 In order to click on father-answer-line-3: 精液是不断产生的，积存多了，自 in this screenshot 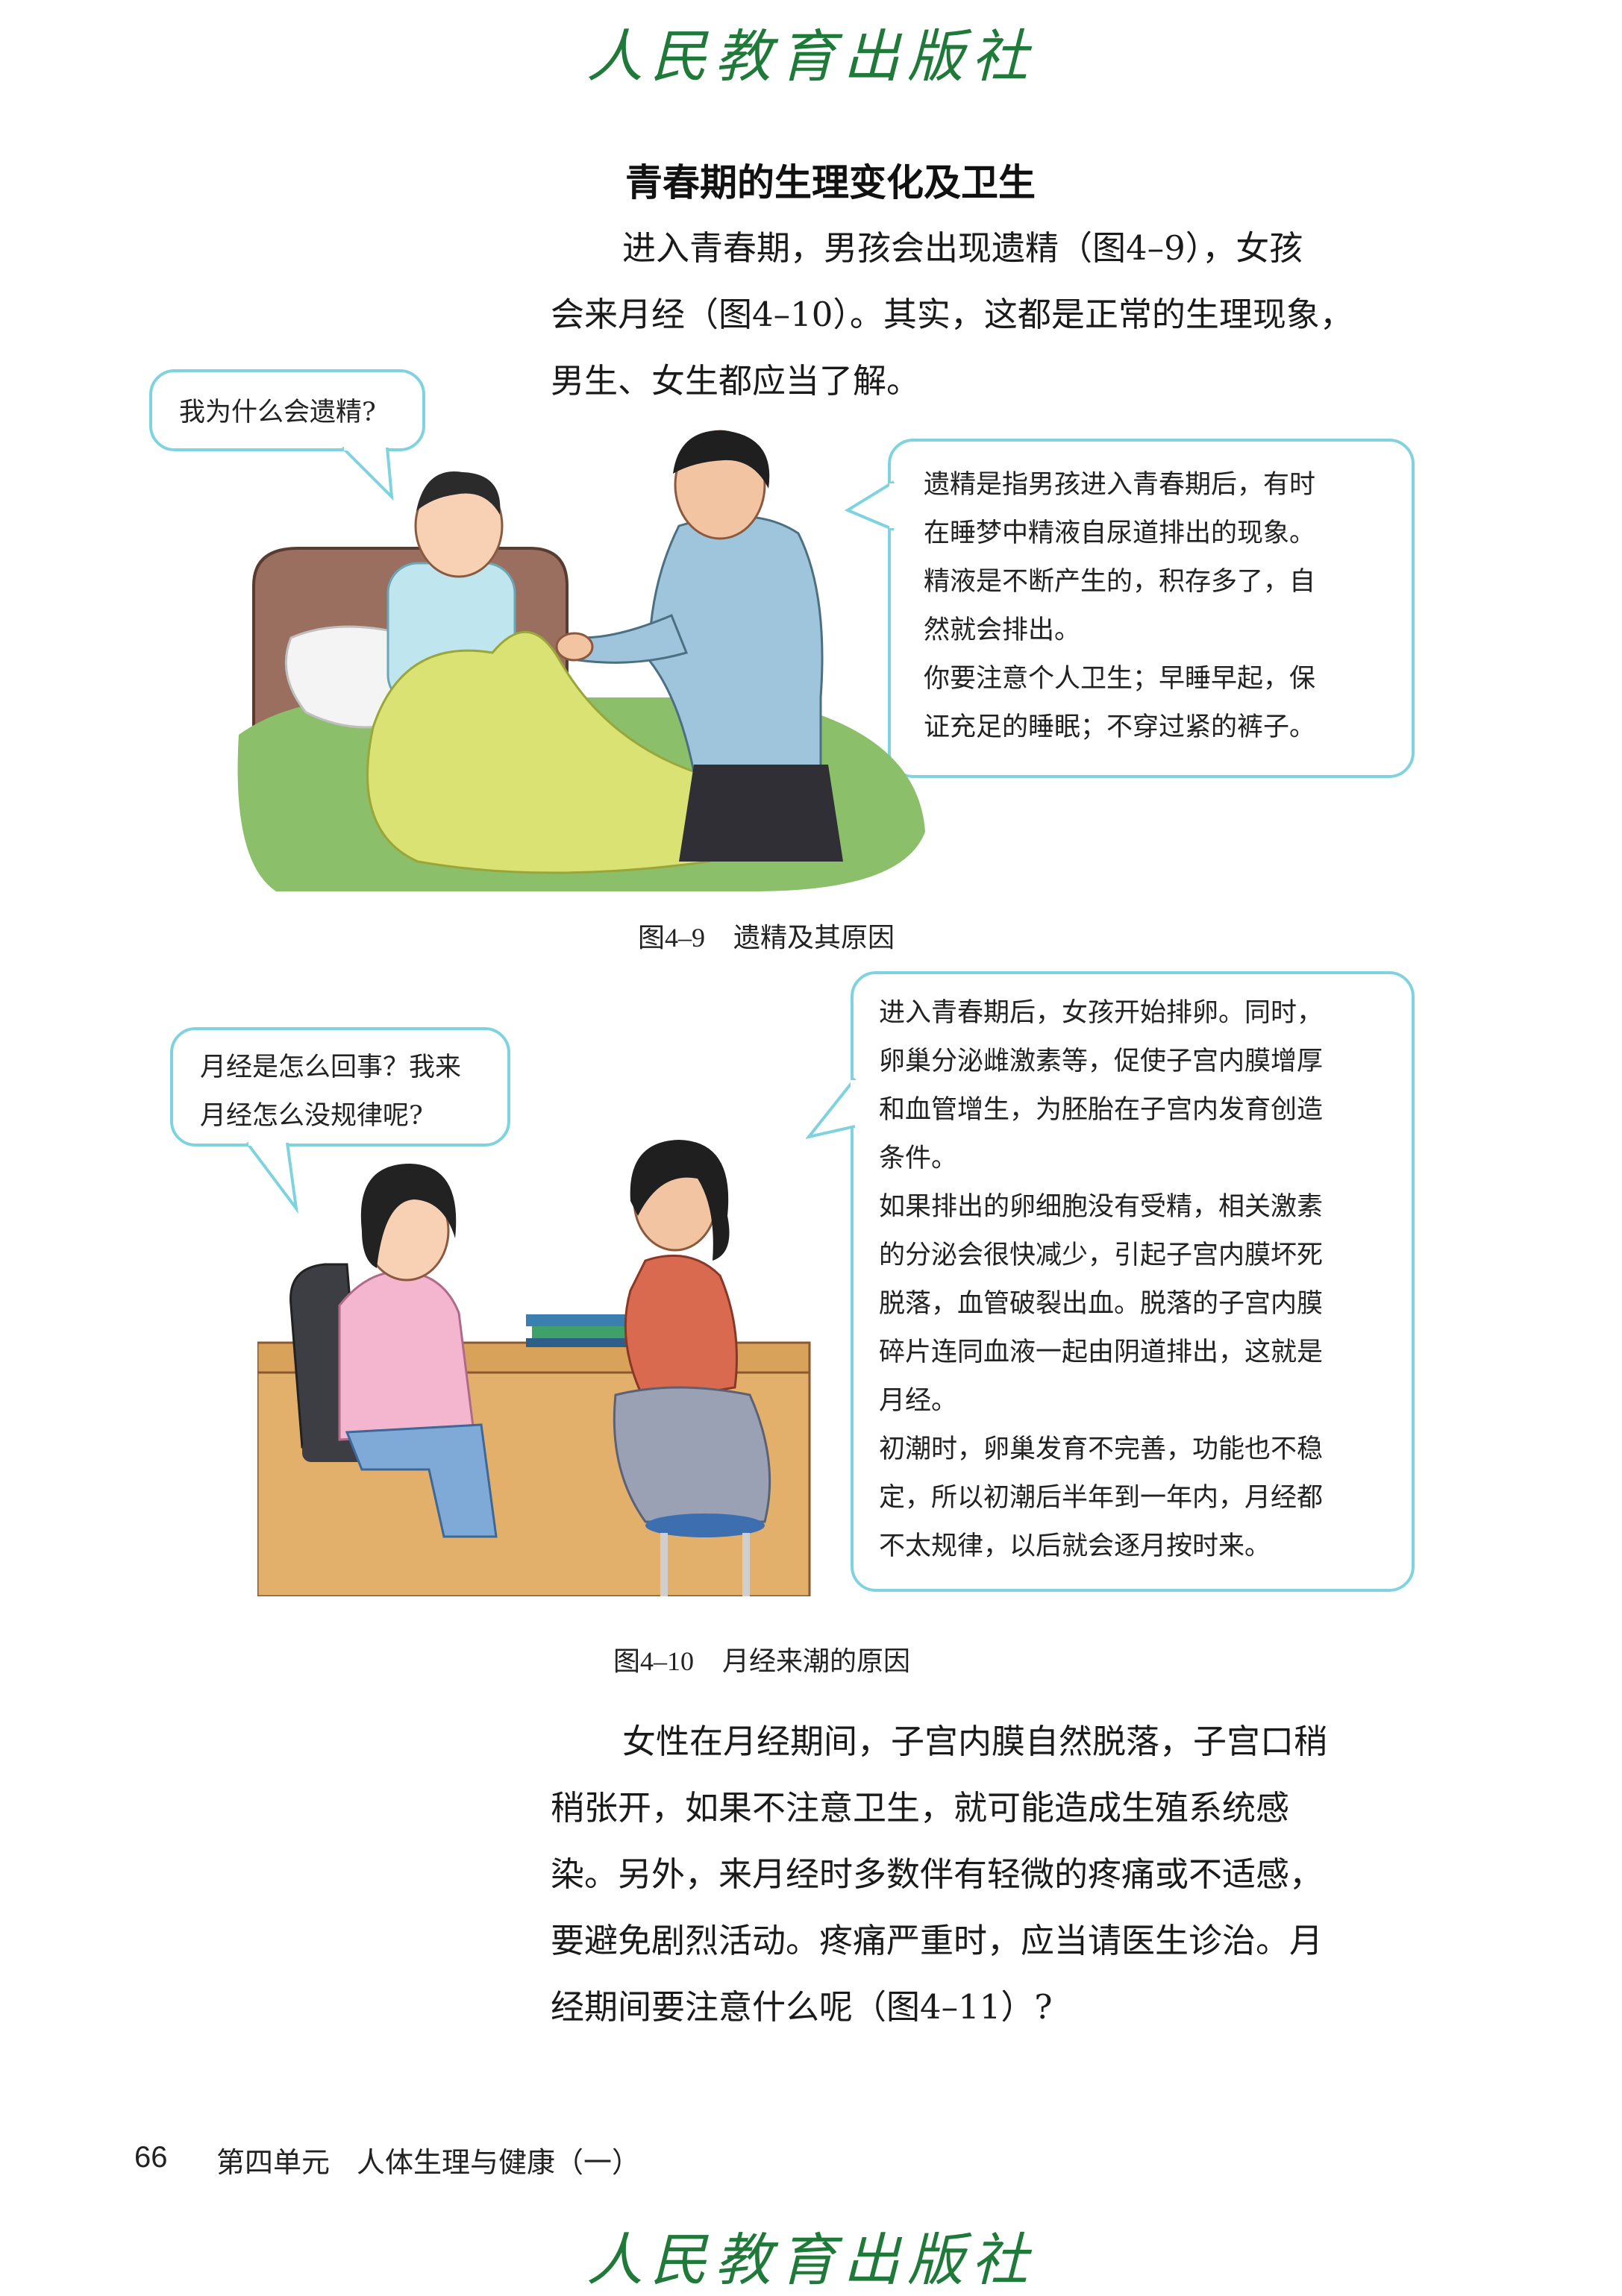, I will do `click(1120, 582)`.